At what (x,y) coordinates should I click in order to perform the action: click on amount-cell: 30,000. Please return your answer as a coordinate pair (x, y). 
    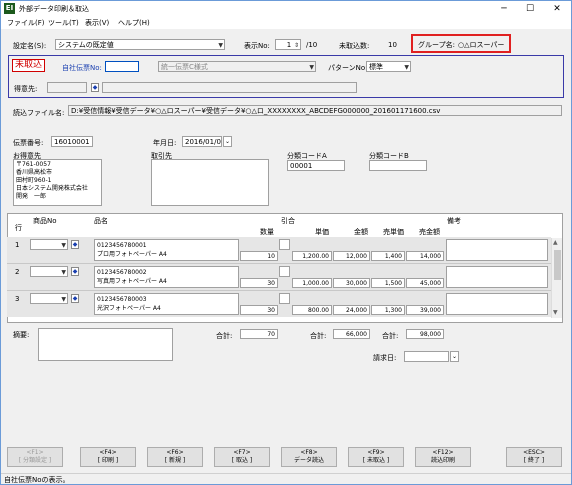
    Looking at the image, I should click on (351, 283).